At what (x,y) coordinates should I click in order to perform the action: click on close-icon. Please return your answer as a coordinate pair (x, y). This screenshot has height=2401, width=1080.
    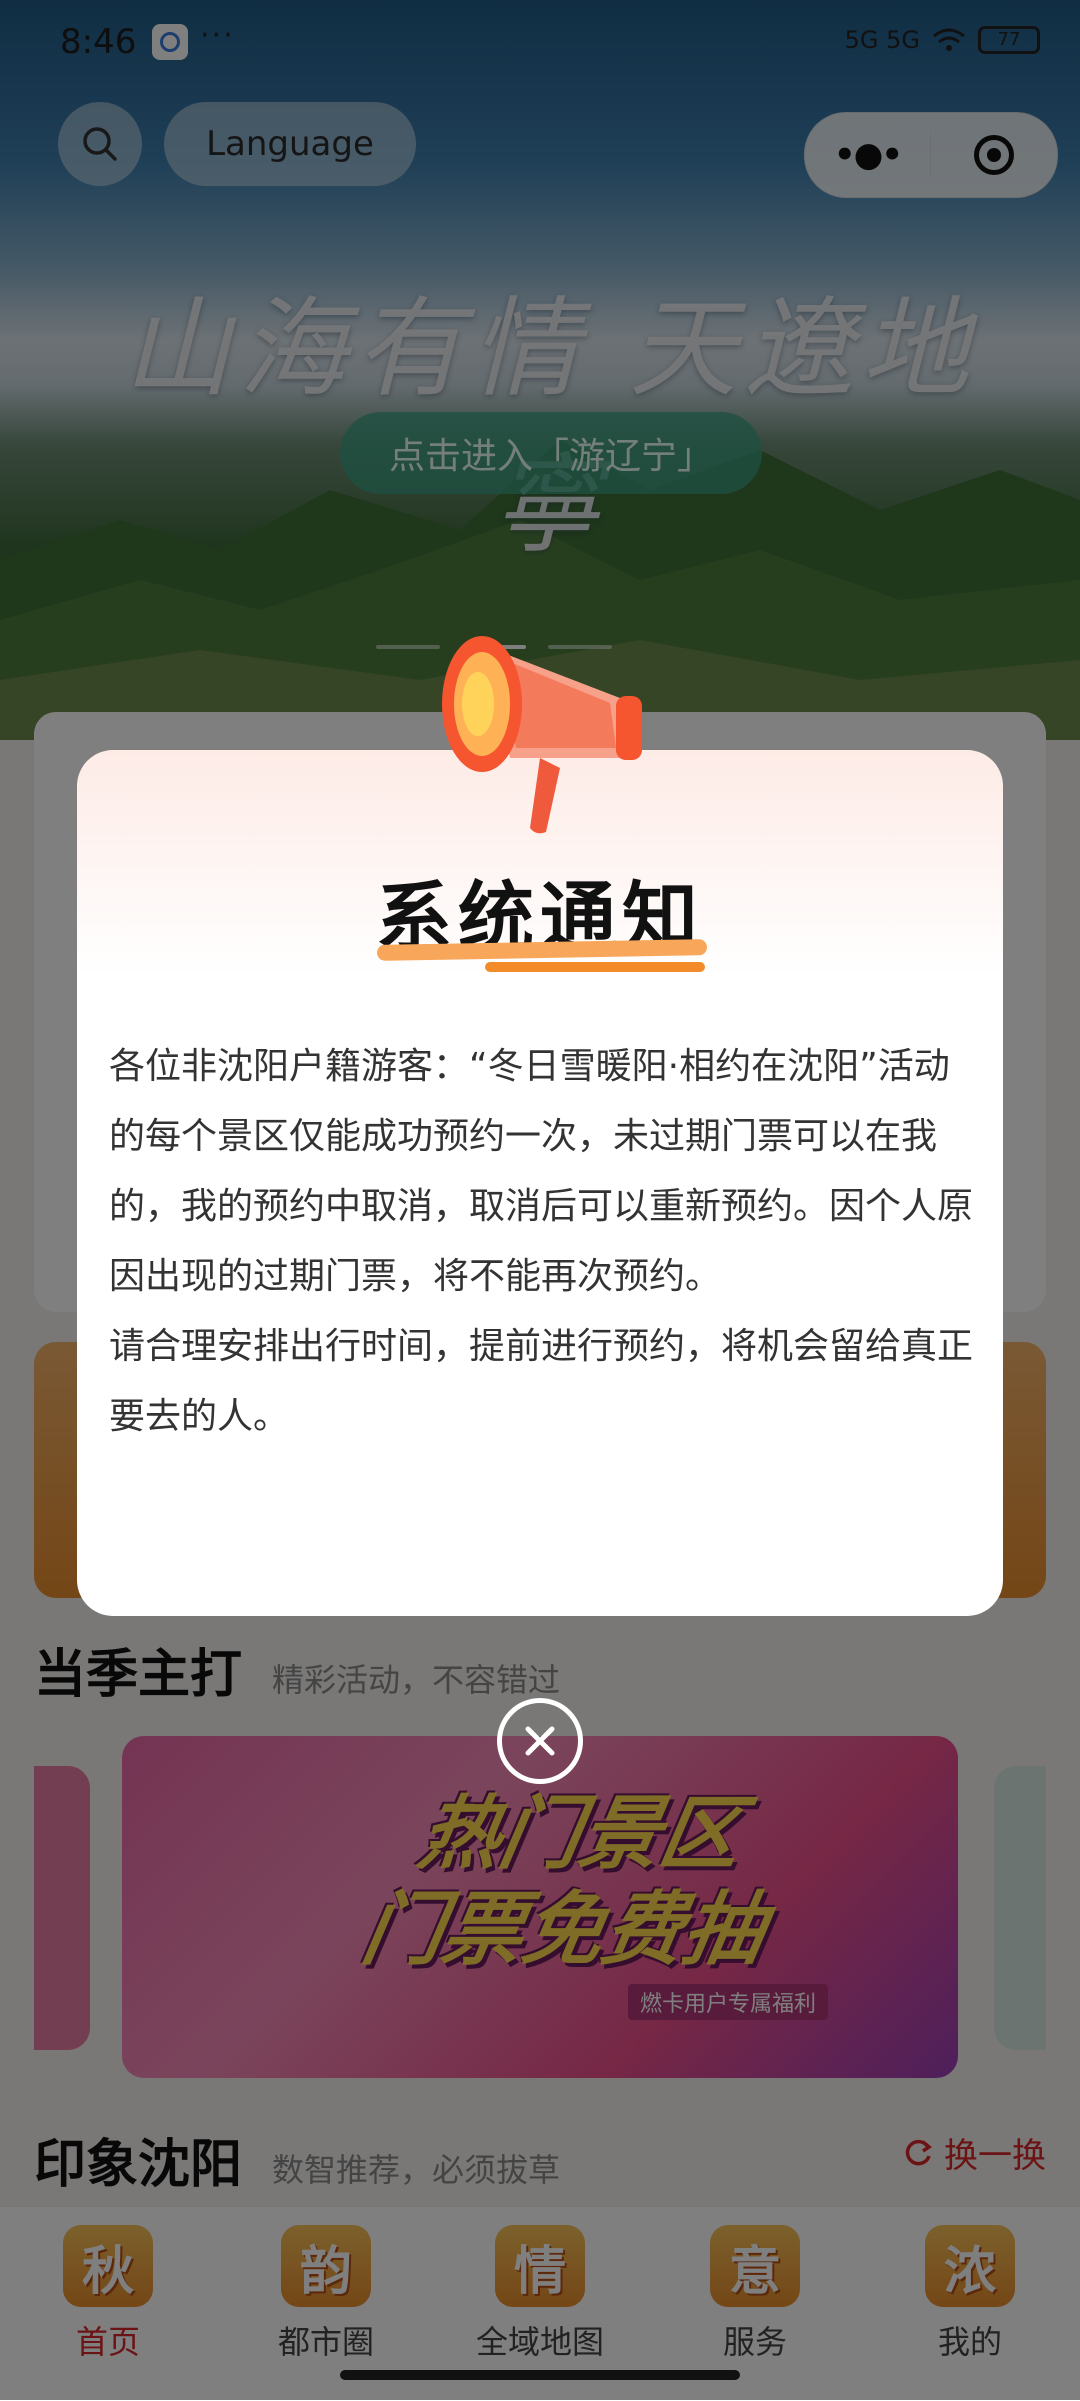
    Looking at the image, I should click on (540, 1741).